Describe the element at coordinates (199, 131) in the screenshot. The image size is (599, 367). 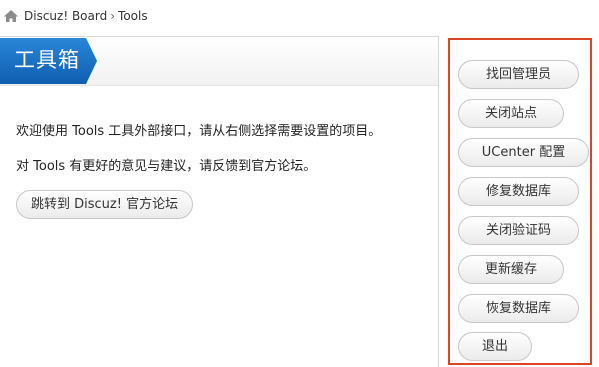
I see `intro-text: 欢迎使用 Tools 工具外部接口，请从右侧选择需要设置的项目。` at that location.